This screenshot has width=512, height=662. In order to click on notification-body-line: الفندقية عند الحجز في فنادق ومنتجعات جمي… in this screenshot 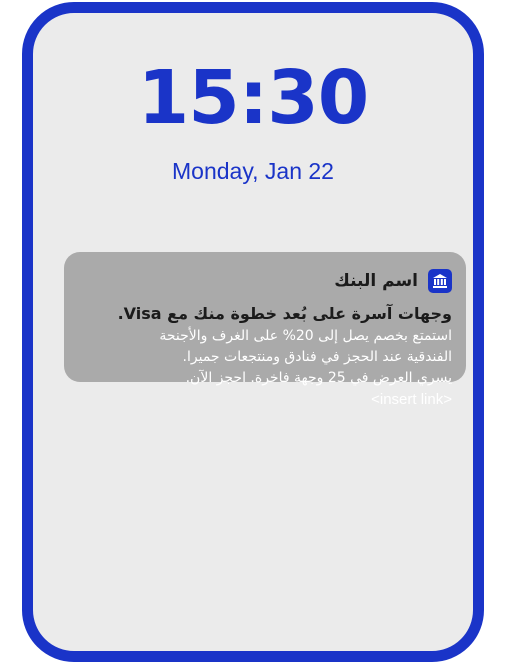, I will do `click(317, 357)`.